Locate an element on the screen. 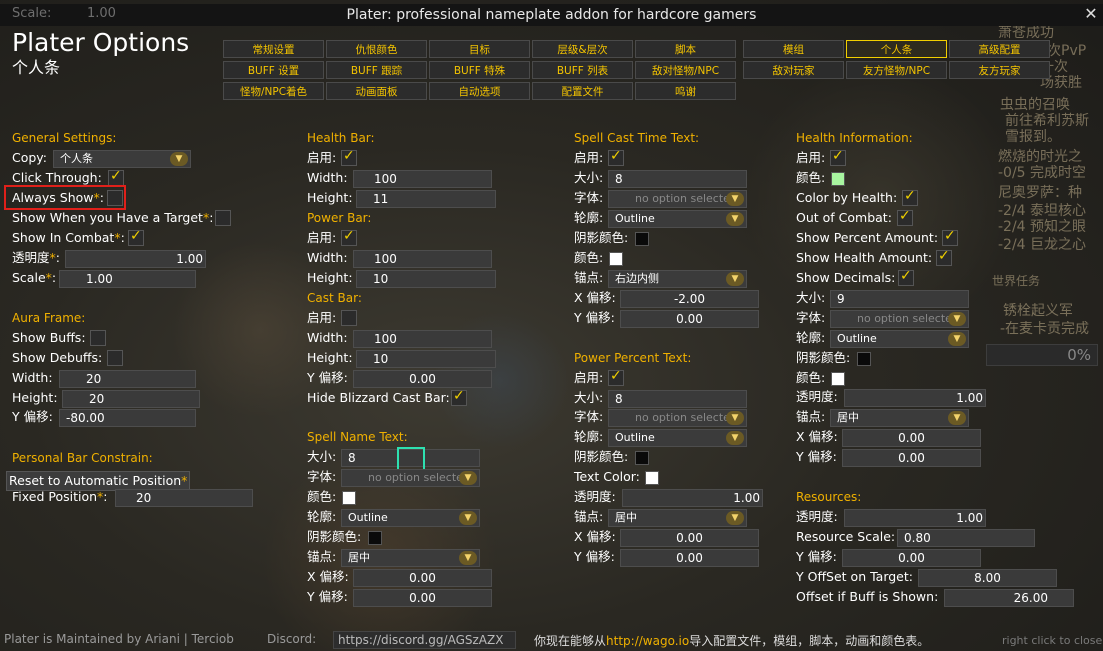 The width and height of the screenshot is (1103, 651). res-alpha-slider: 1.00 is located at coordinates (915, 518).